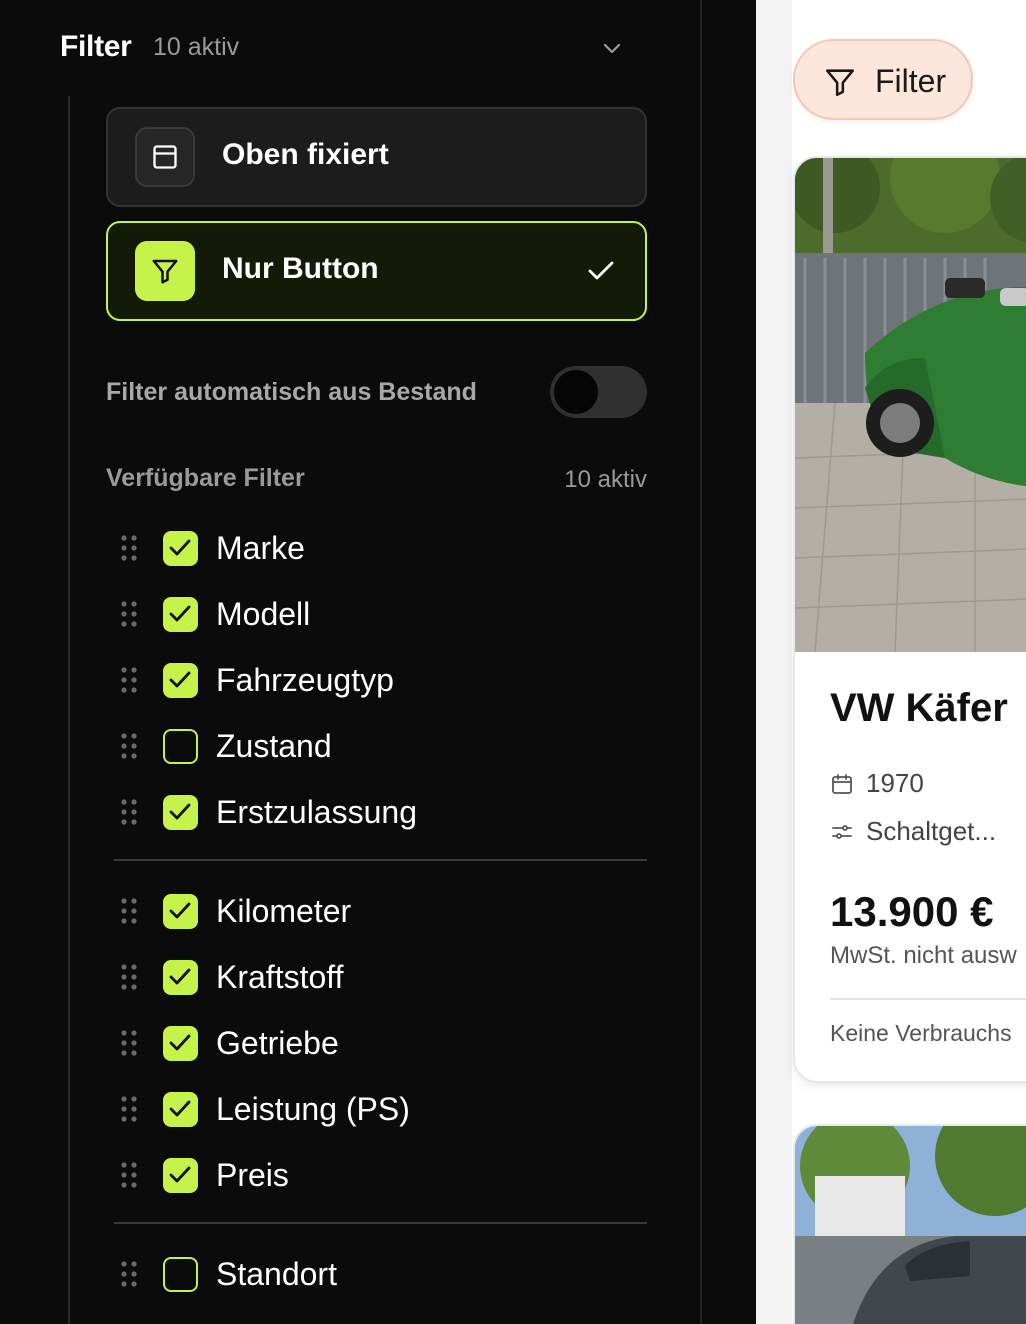  I want to click on vehicle-title: VW Käfer, so click(919, 708).